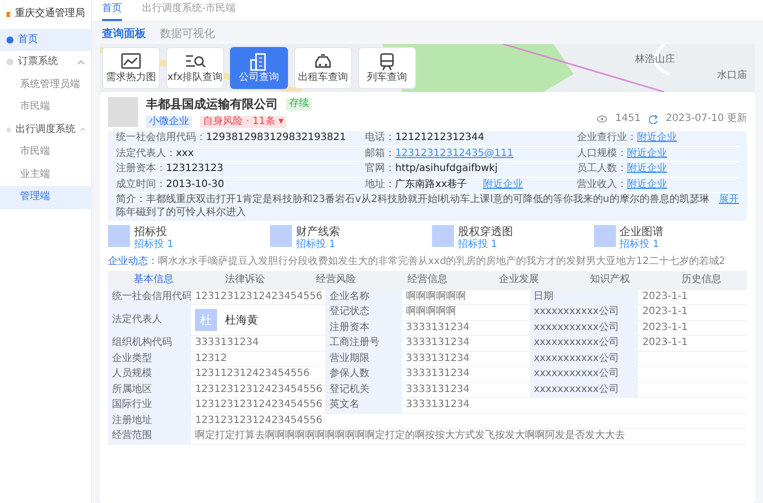 The image size is (763, 503). What do you see at coordinates (150, 374) in the screenshot?
I see `row-label: 人员规模` at bounding box center [150, 374].